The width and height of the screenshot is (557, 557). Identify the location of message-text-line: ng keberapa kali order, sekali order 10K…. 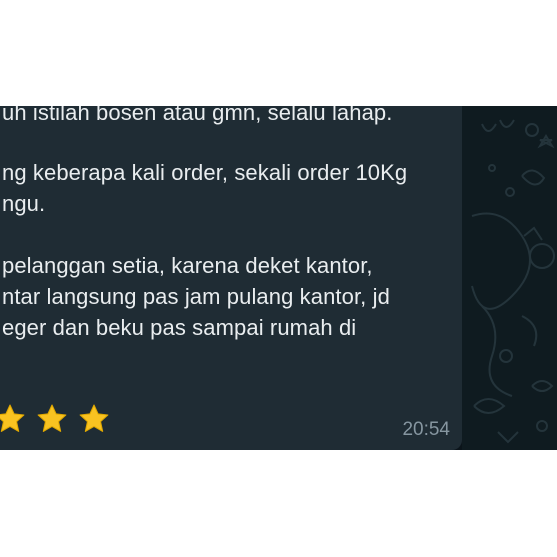
(205, 172).